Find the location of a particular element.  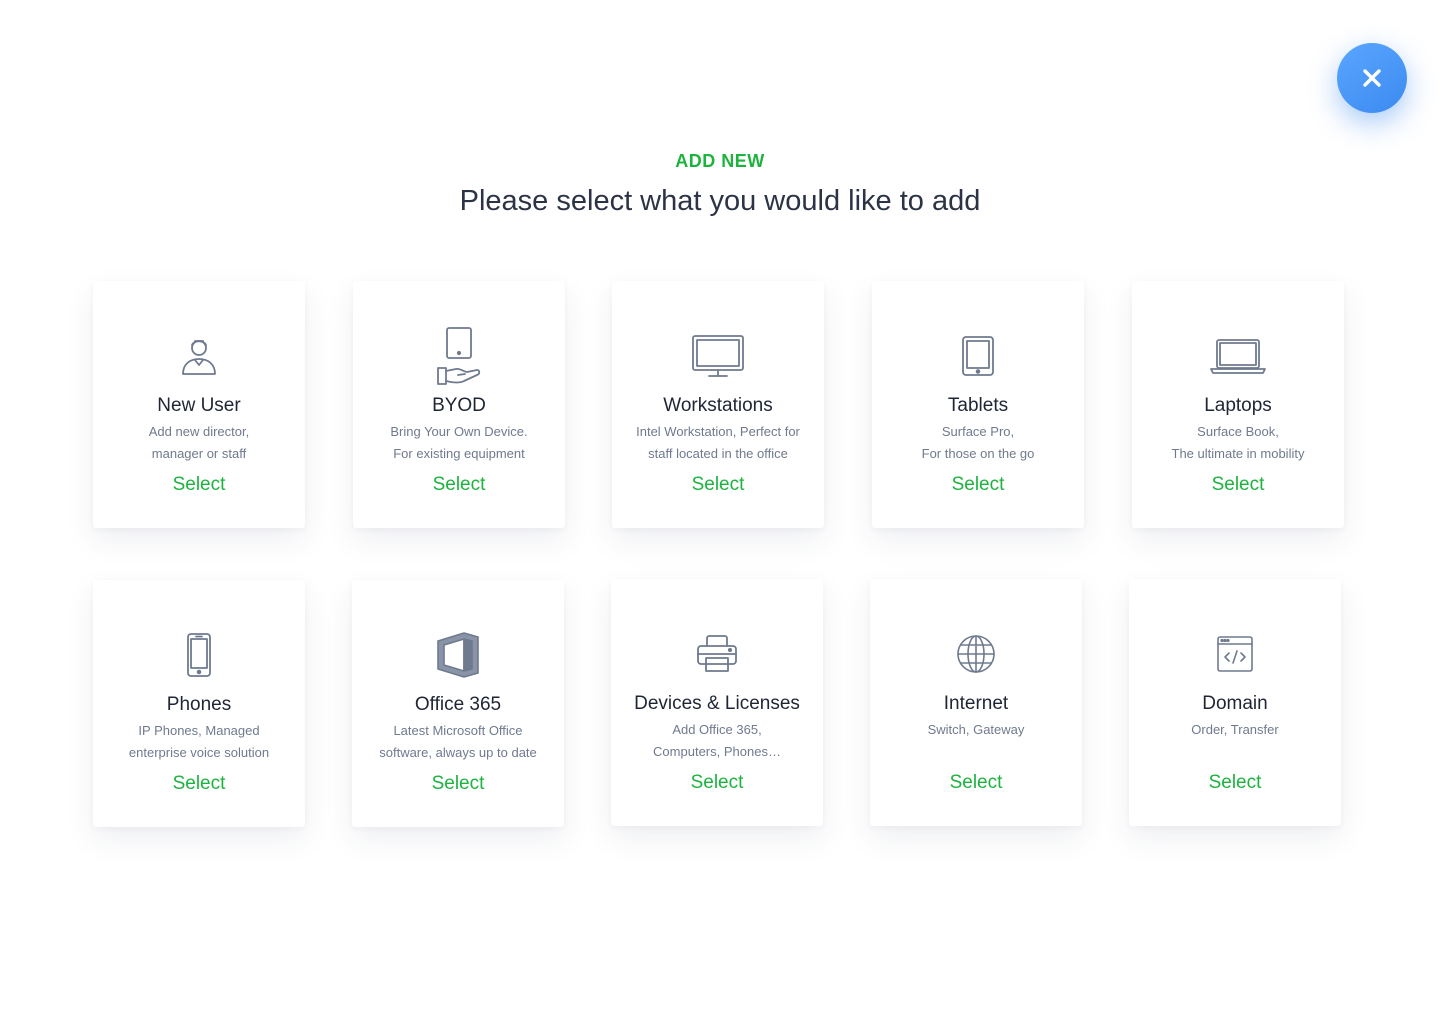

card-description-line: Latest Microsoft Office is located at coordinates (458, 730).